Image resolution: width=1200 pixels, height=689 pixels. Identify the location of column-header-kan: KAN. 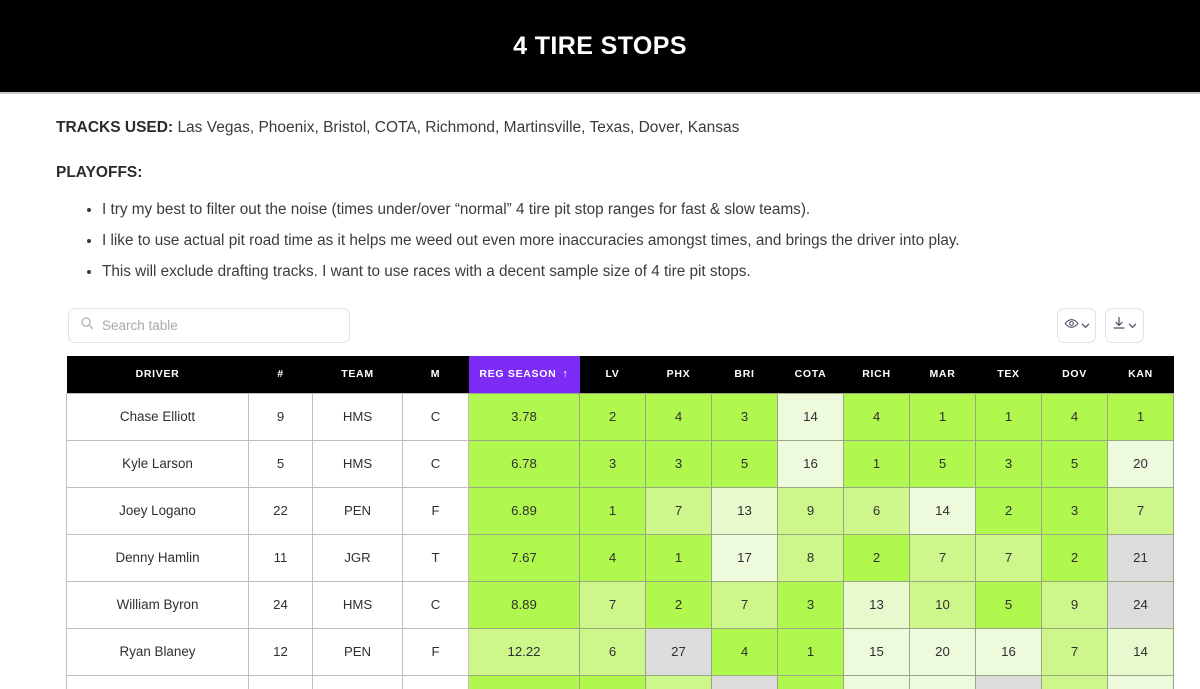
(1140, 375).